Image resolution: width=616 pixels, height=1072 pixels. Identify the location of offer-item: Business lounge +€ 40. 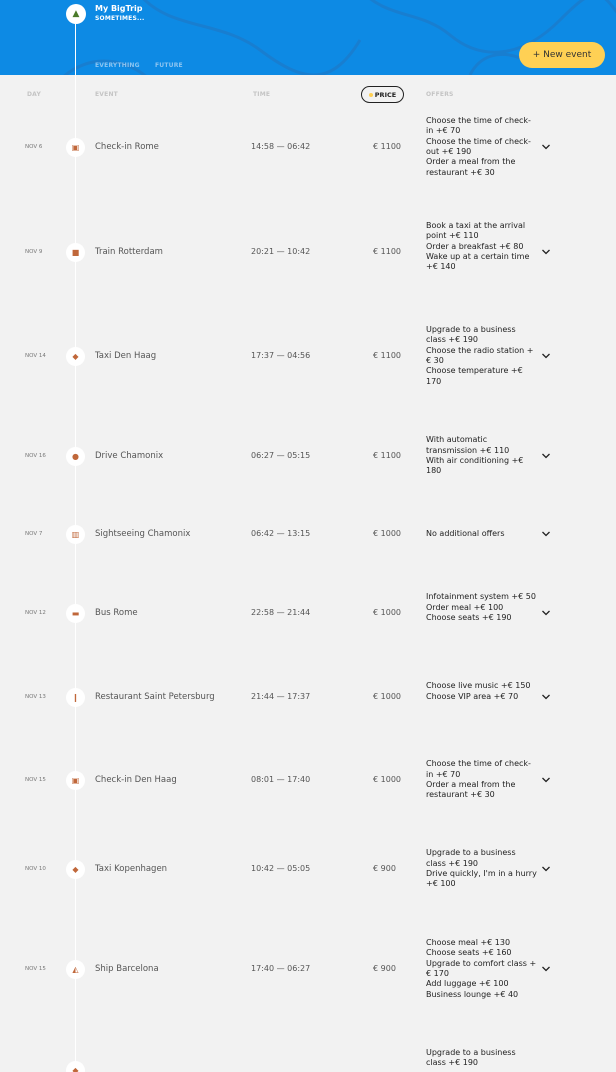
(472, 994).